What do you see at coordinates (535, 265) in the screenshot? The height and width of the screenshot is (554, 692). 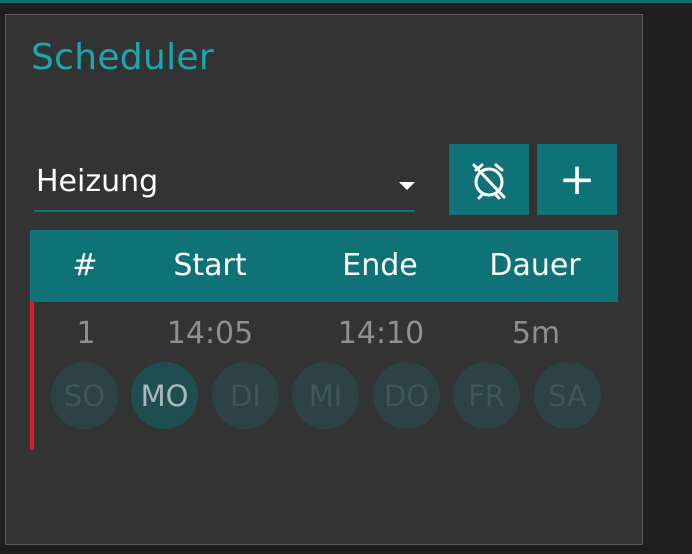 I see `header-duration: Dauer` at bounding box center [535, 265].